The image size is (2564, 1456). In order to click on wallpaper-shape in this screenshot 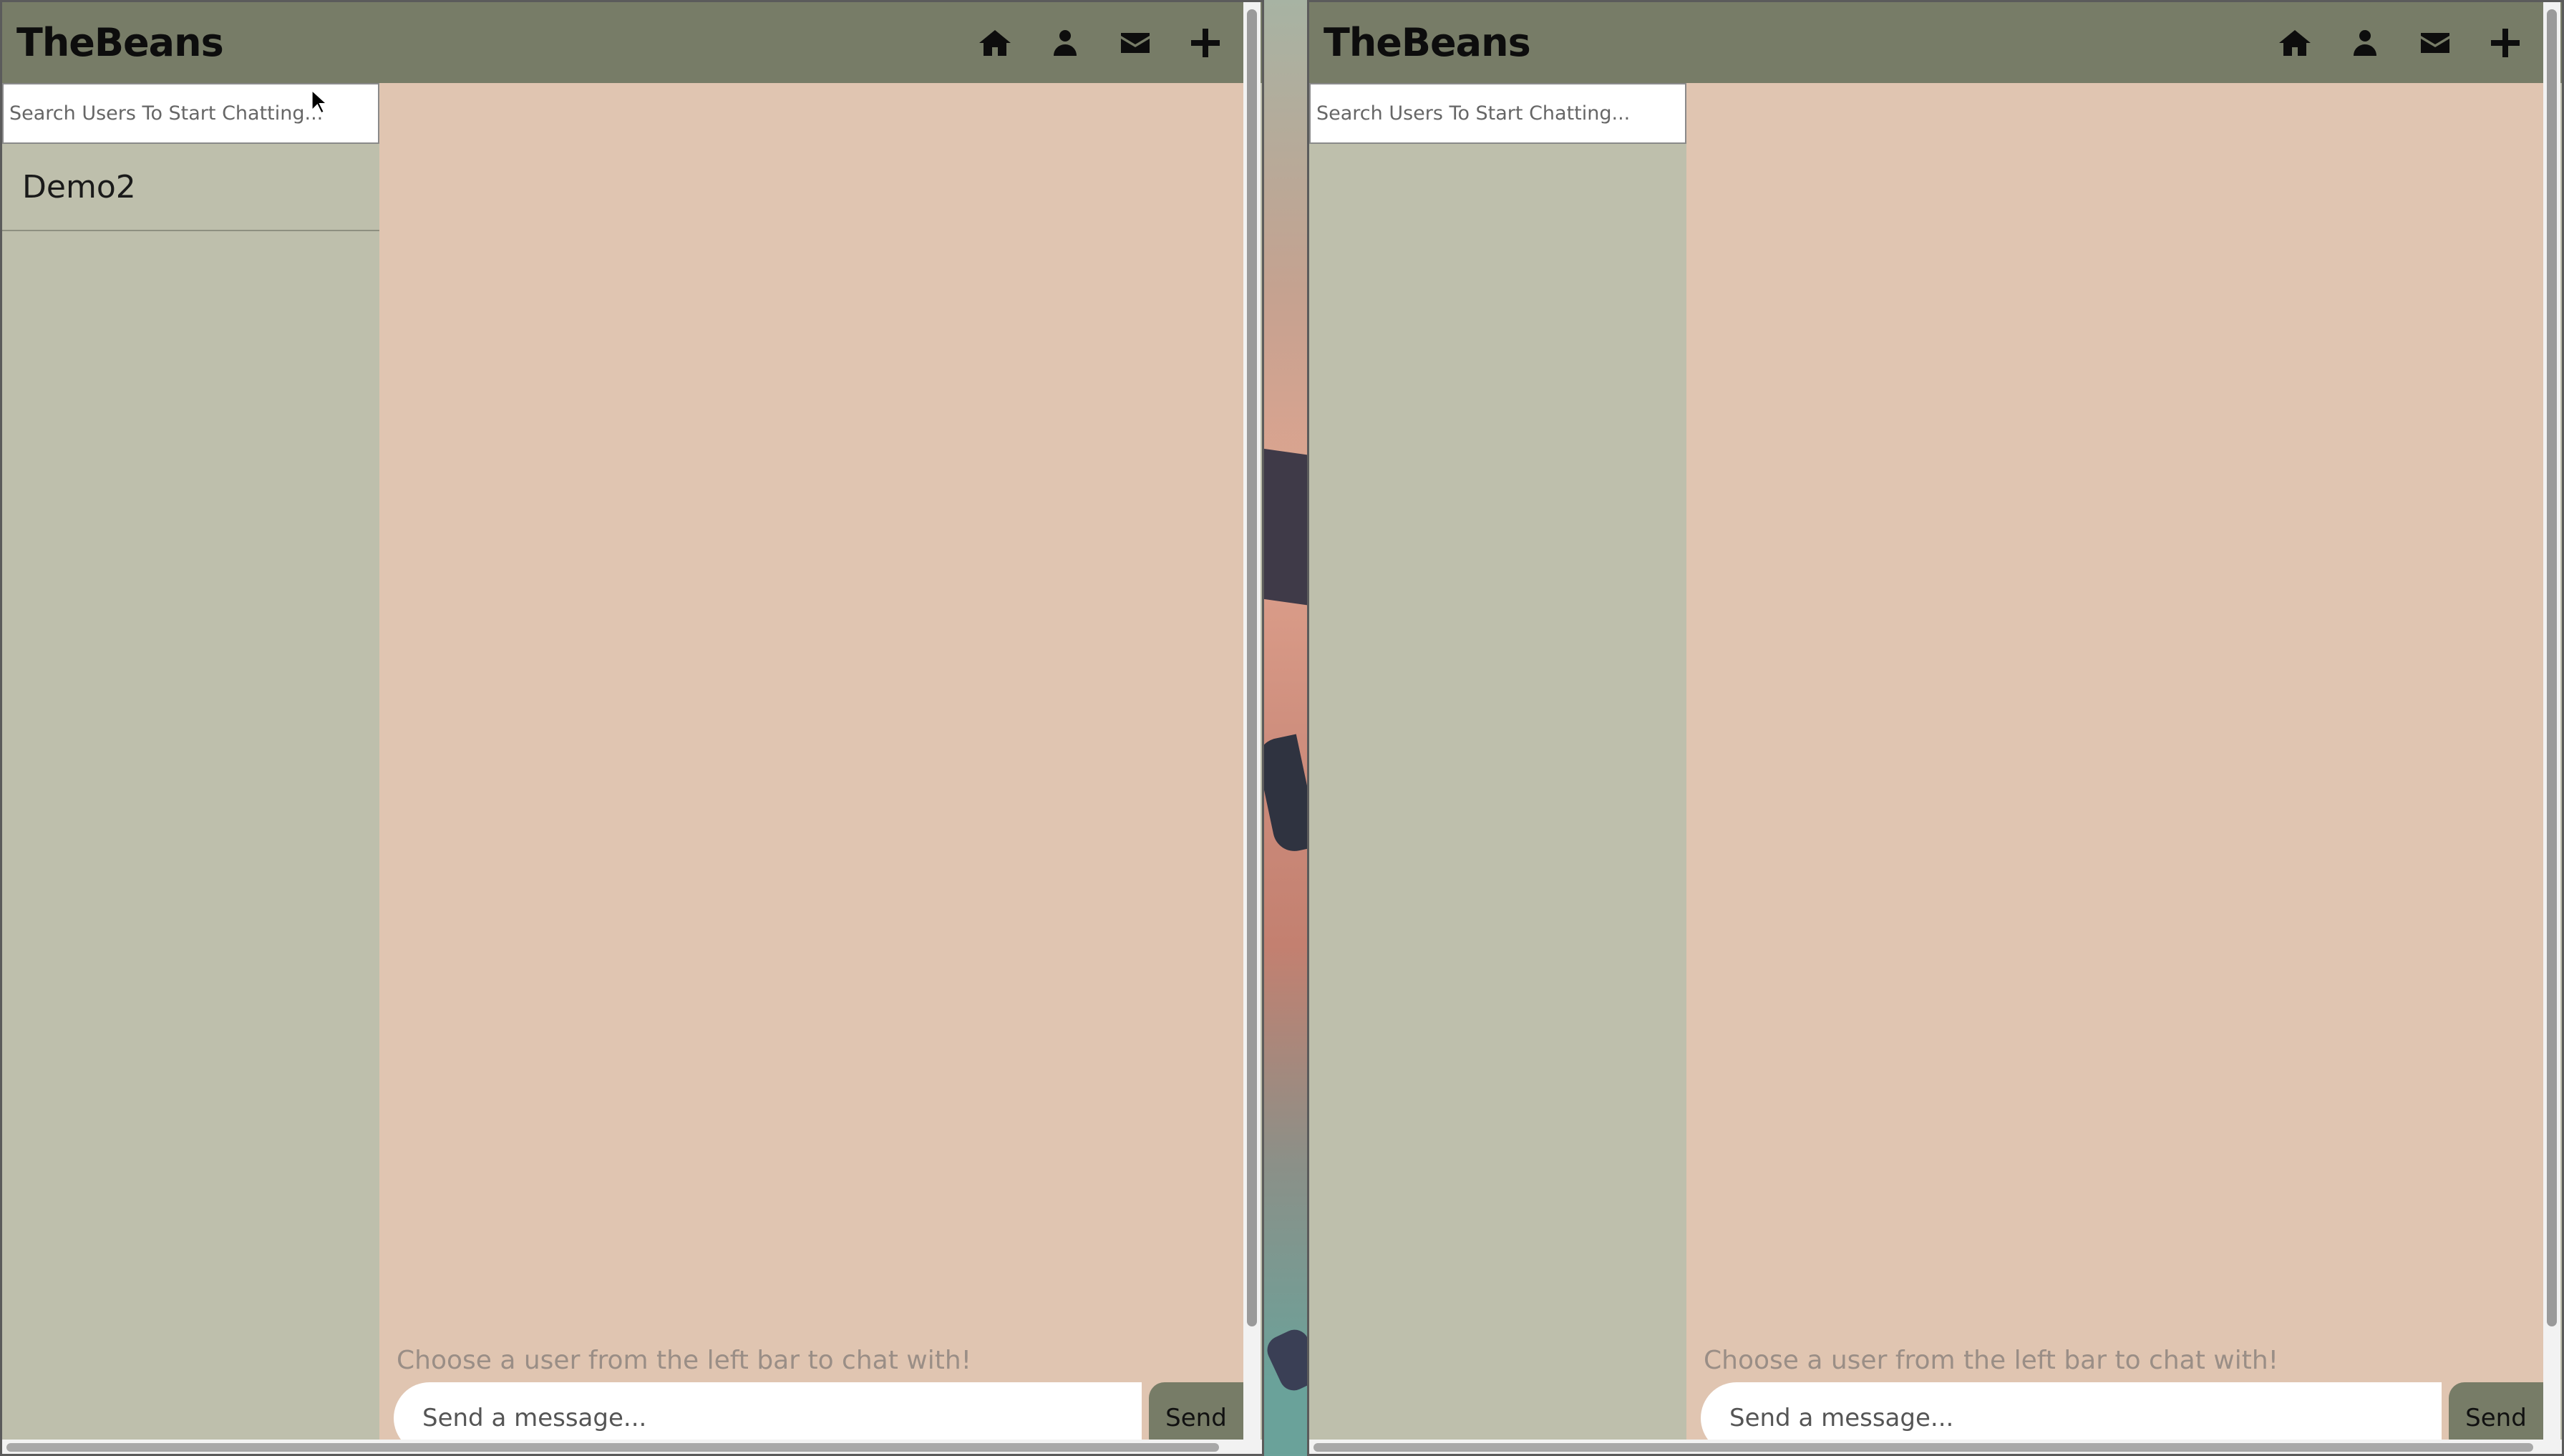, I will do `click(1285, 1360)`.